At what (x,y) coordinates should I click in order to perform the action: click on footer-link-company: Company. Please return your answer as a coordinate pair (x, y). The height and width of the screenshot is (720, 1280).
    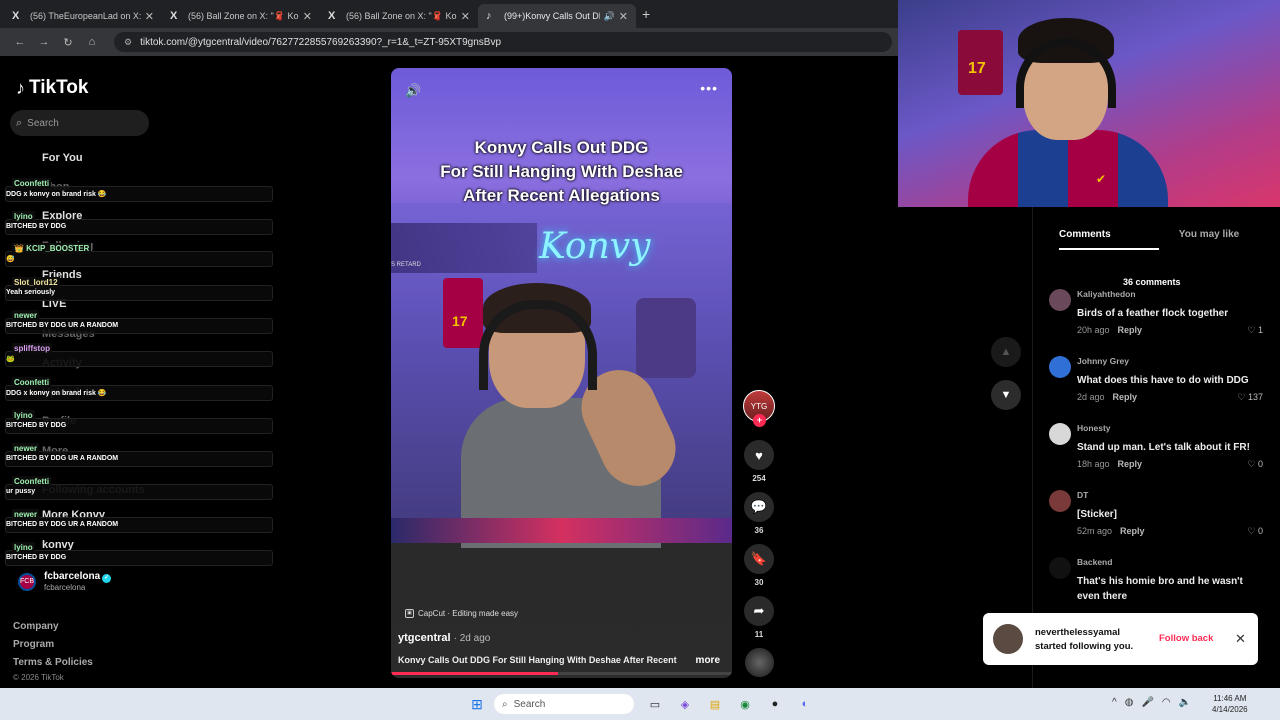
    Looking at the image, I should click on (36, 626).